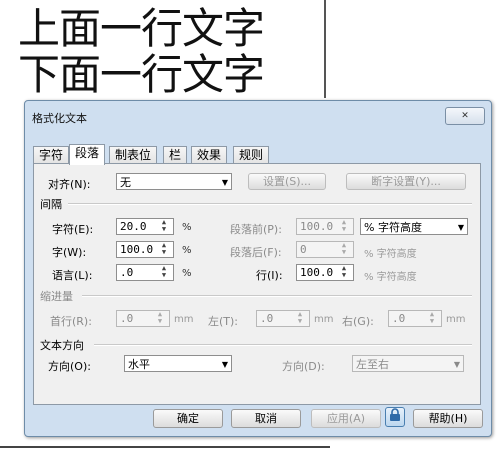 This screenshot has width=500, height=456. I want to click on char-spacing-label: 字符(E):, so click(73, 229).